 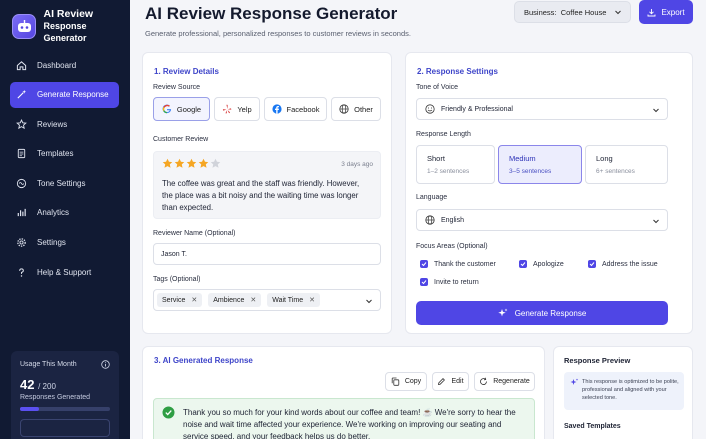 I want to click on sidebar-item-label: Tone Settings, so click(x=61, y=183).